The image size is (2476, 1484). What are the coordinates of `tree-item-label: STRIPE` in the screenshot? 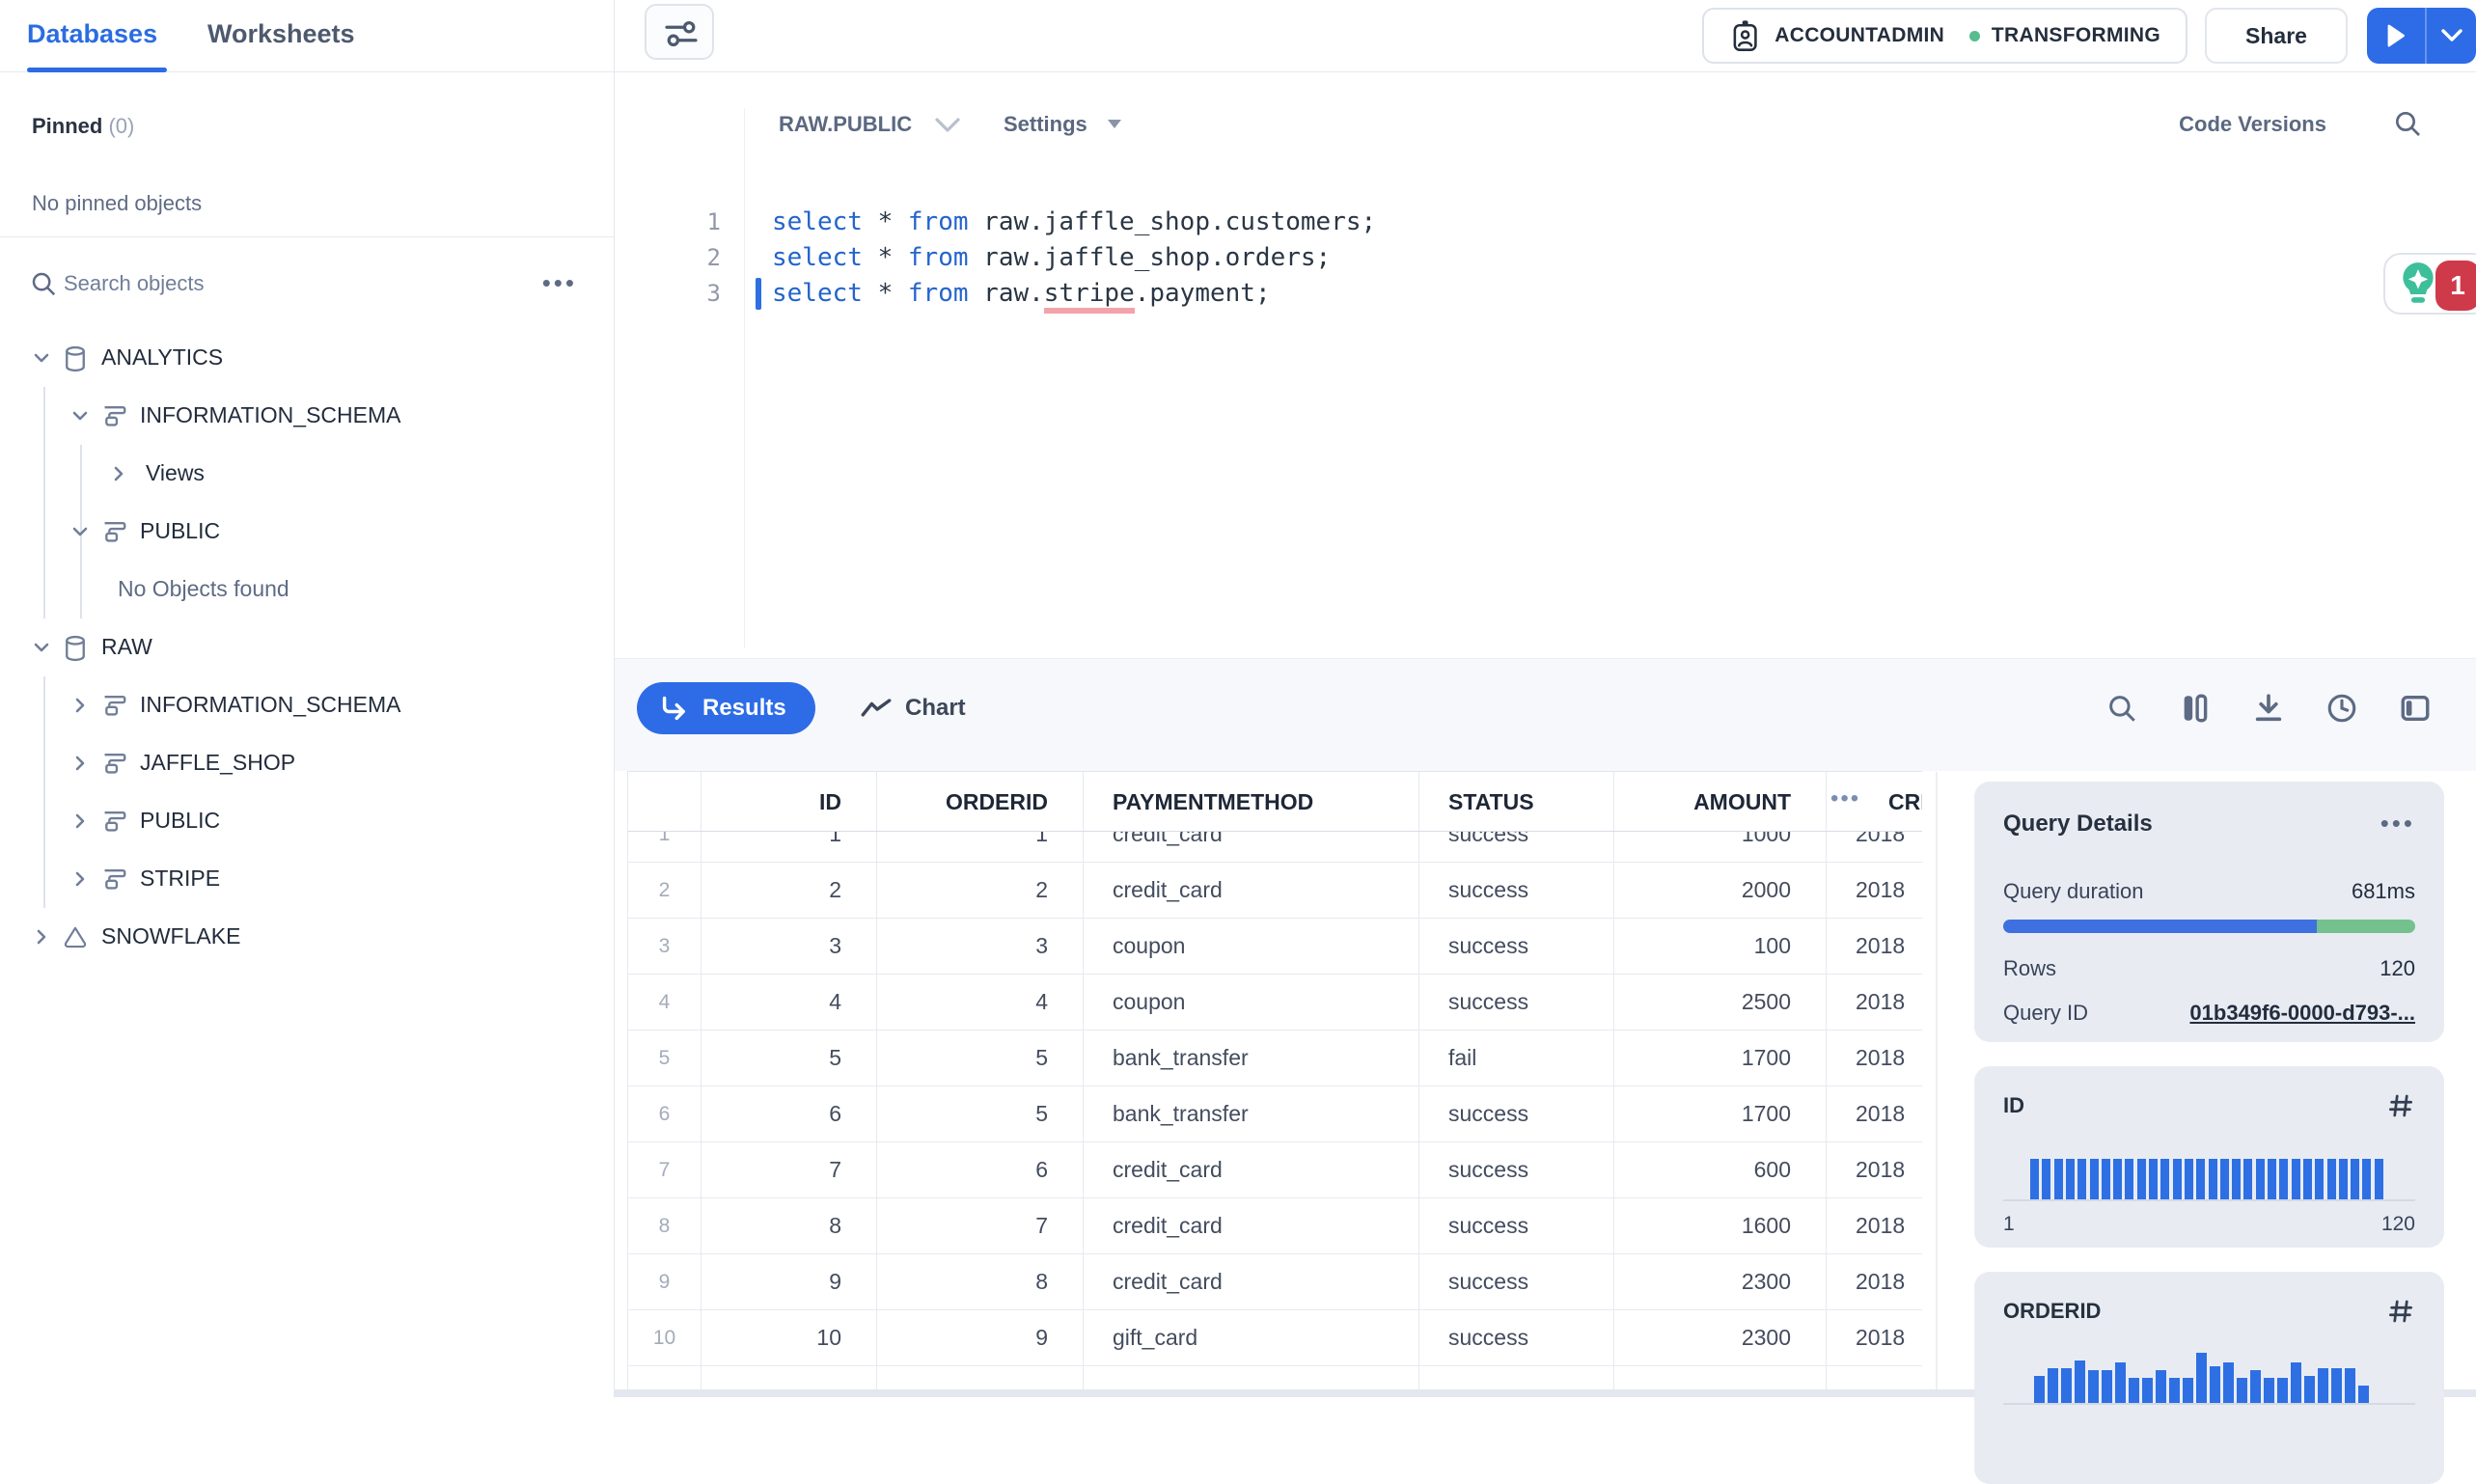 It's located at (181, 878).